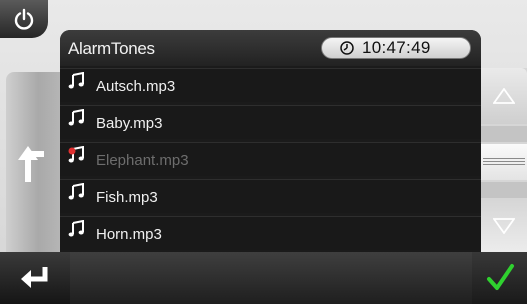 This screenshot has width=527, height=304. I want to click on back-arrow-icon, so click(31, 164).